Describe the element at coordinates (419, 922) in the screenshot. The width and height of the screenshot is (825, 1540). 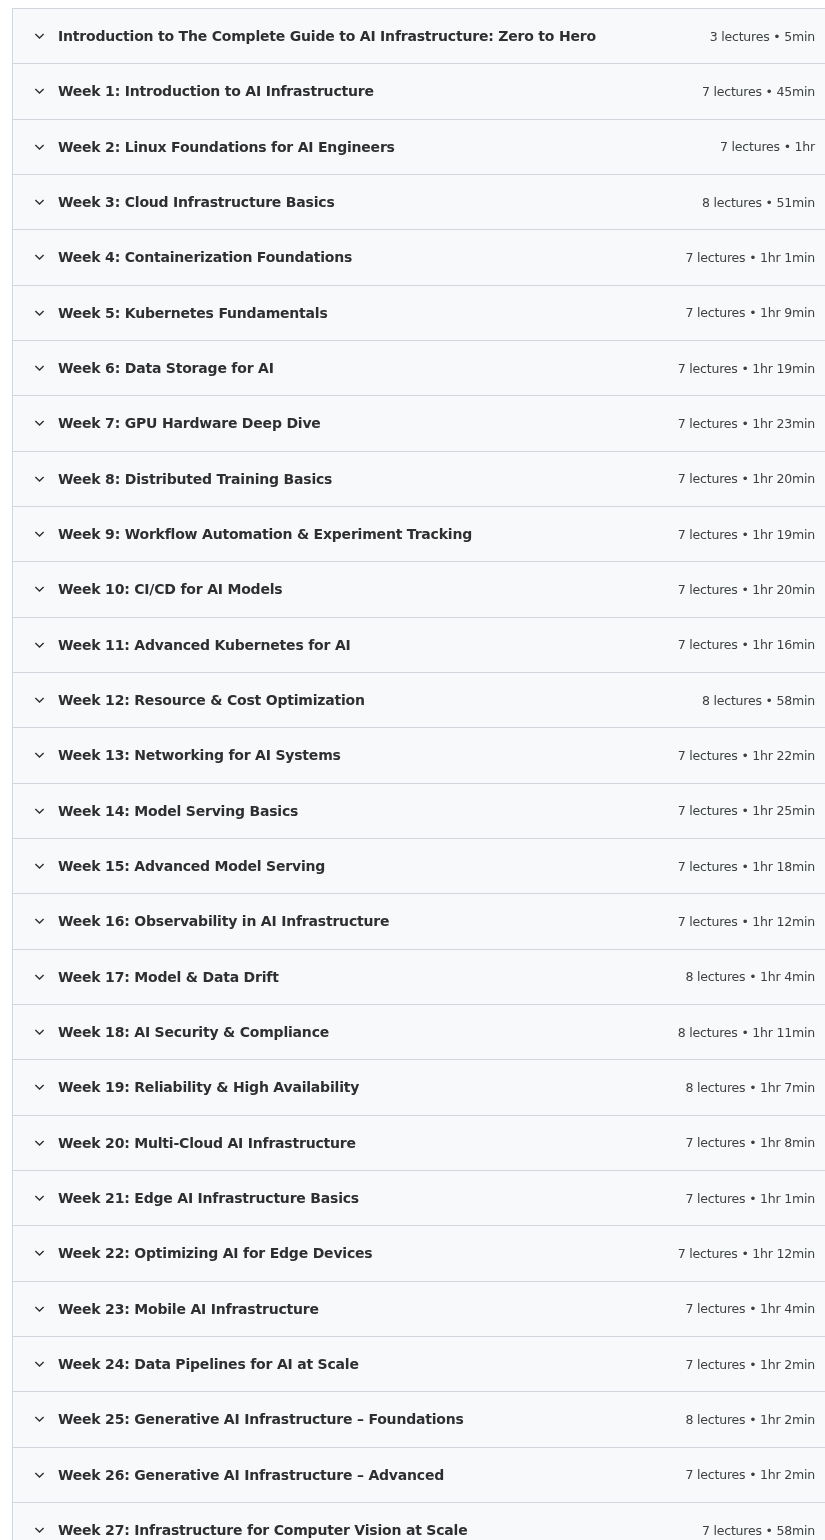
I see `section-header: Week 16: Observability in AI Infrastructure 7 lectures • 1hr 12min` at that location.